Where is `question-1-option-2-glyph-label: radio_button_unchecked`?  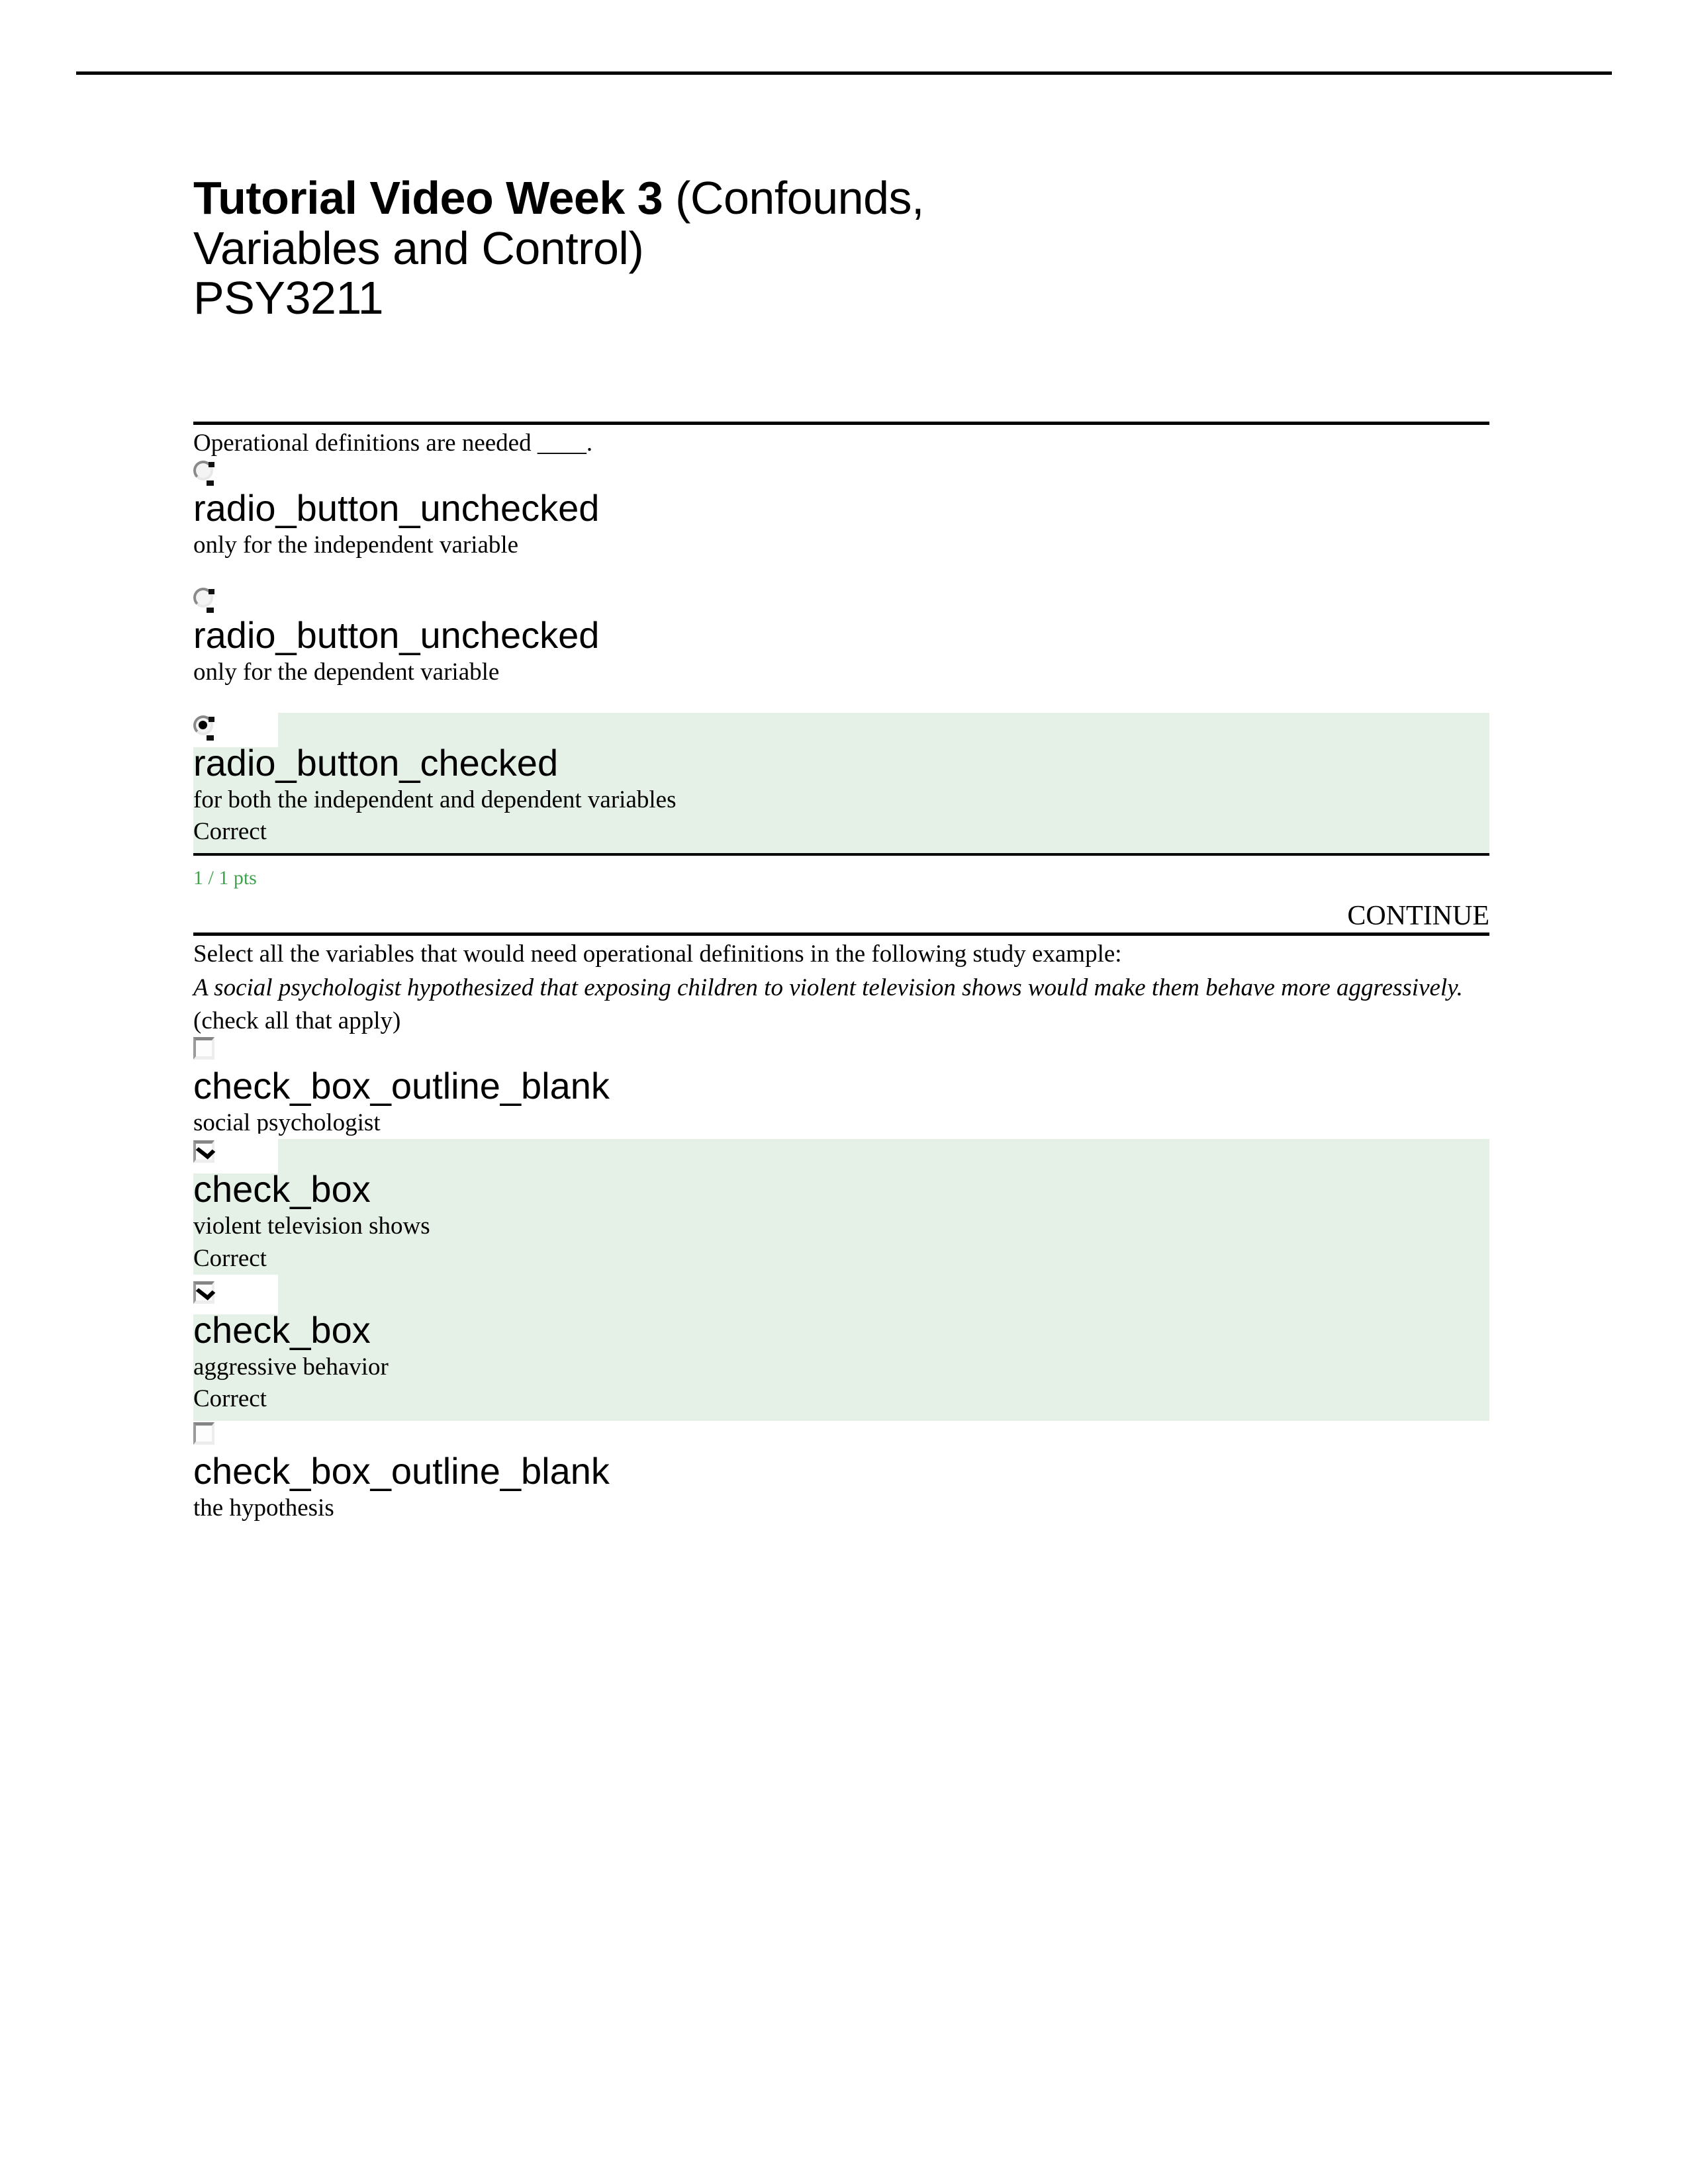 question-1-option-2-glyph-label: radio_button_unchecked is located at coordinates (396, 635).